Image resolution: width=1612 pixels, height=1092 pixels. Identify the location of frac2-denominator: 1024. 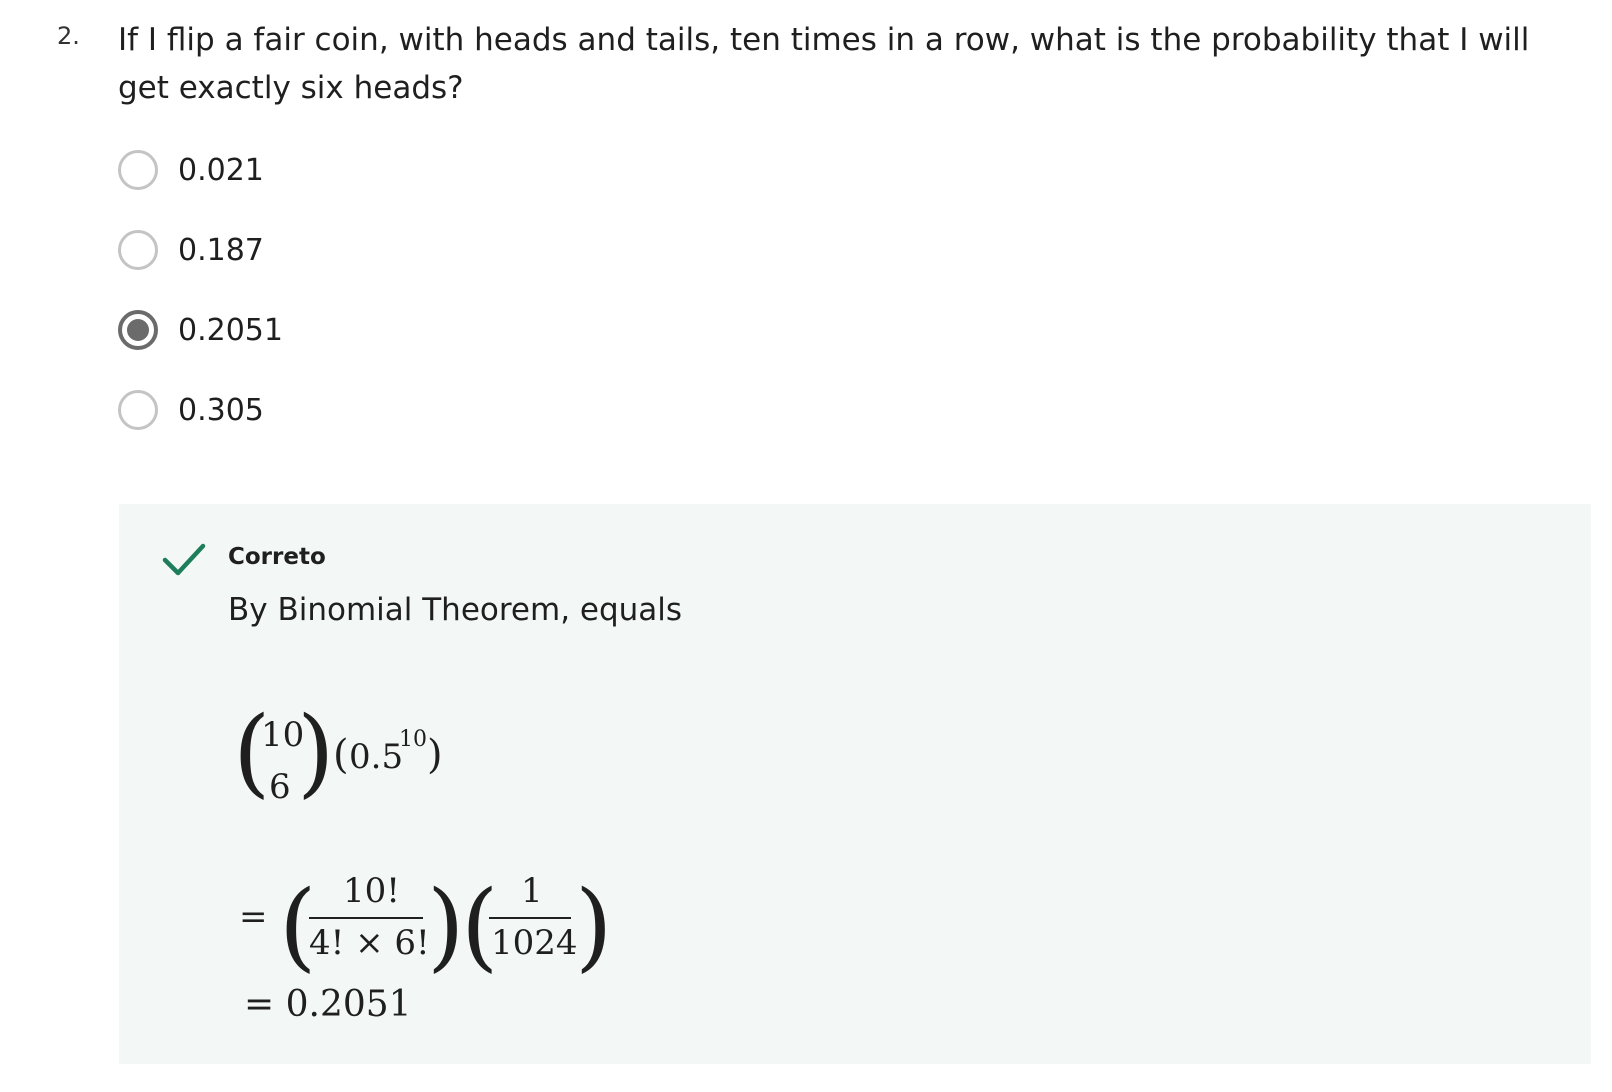
(534, 943).